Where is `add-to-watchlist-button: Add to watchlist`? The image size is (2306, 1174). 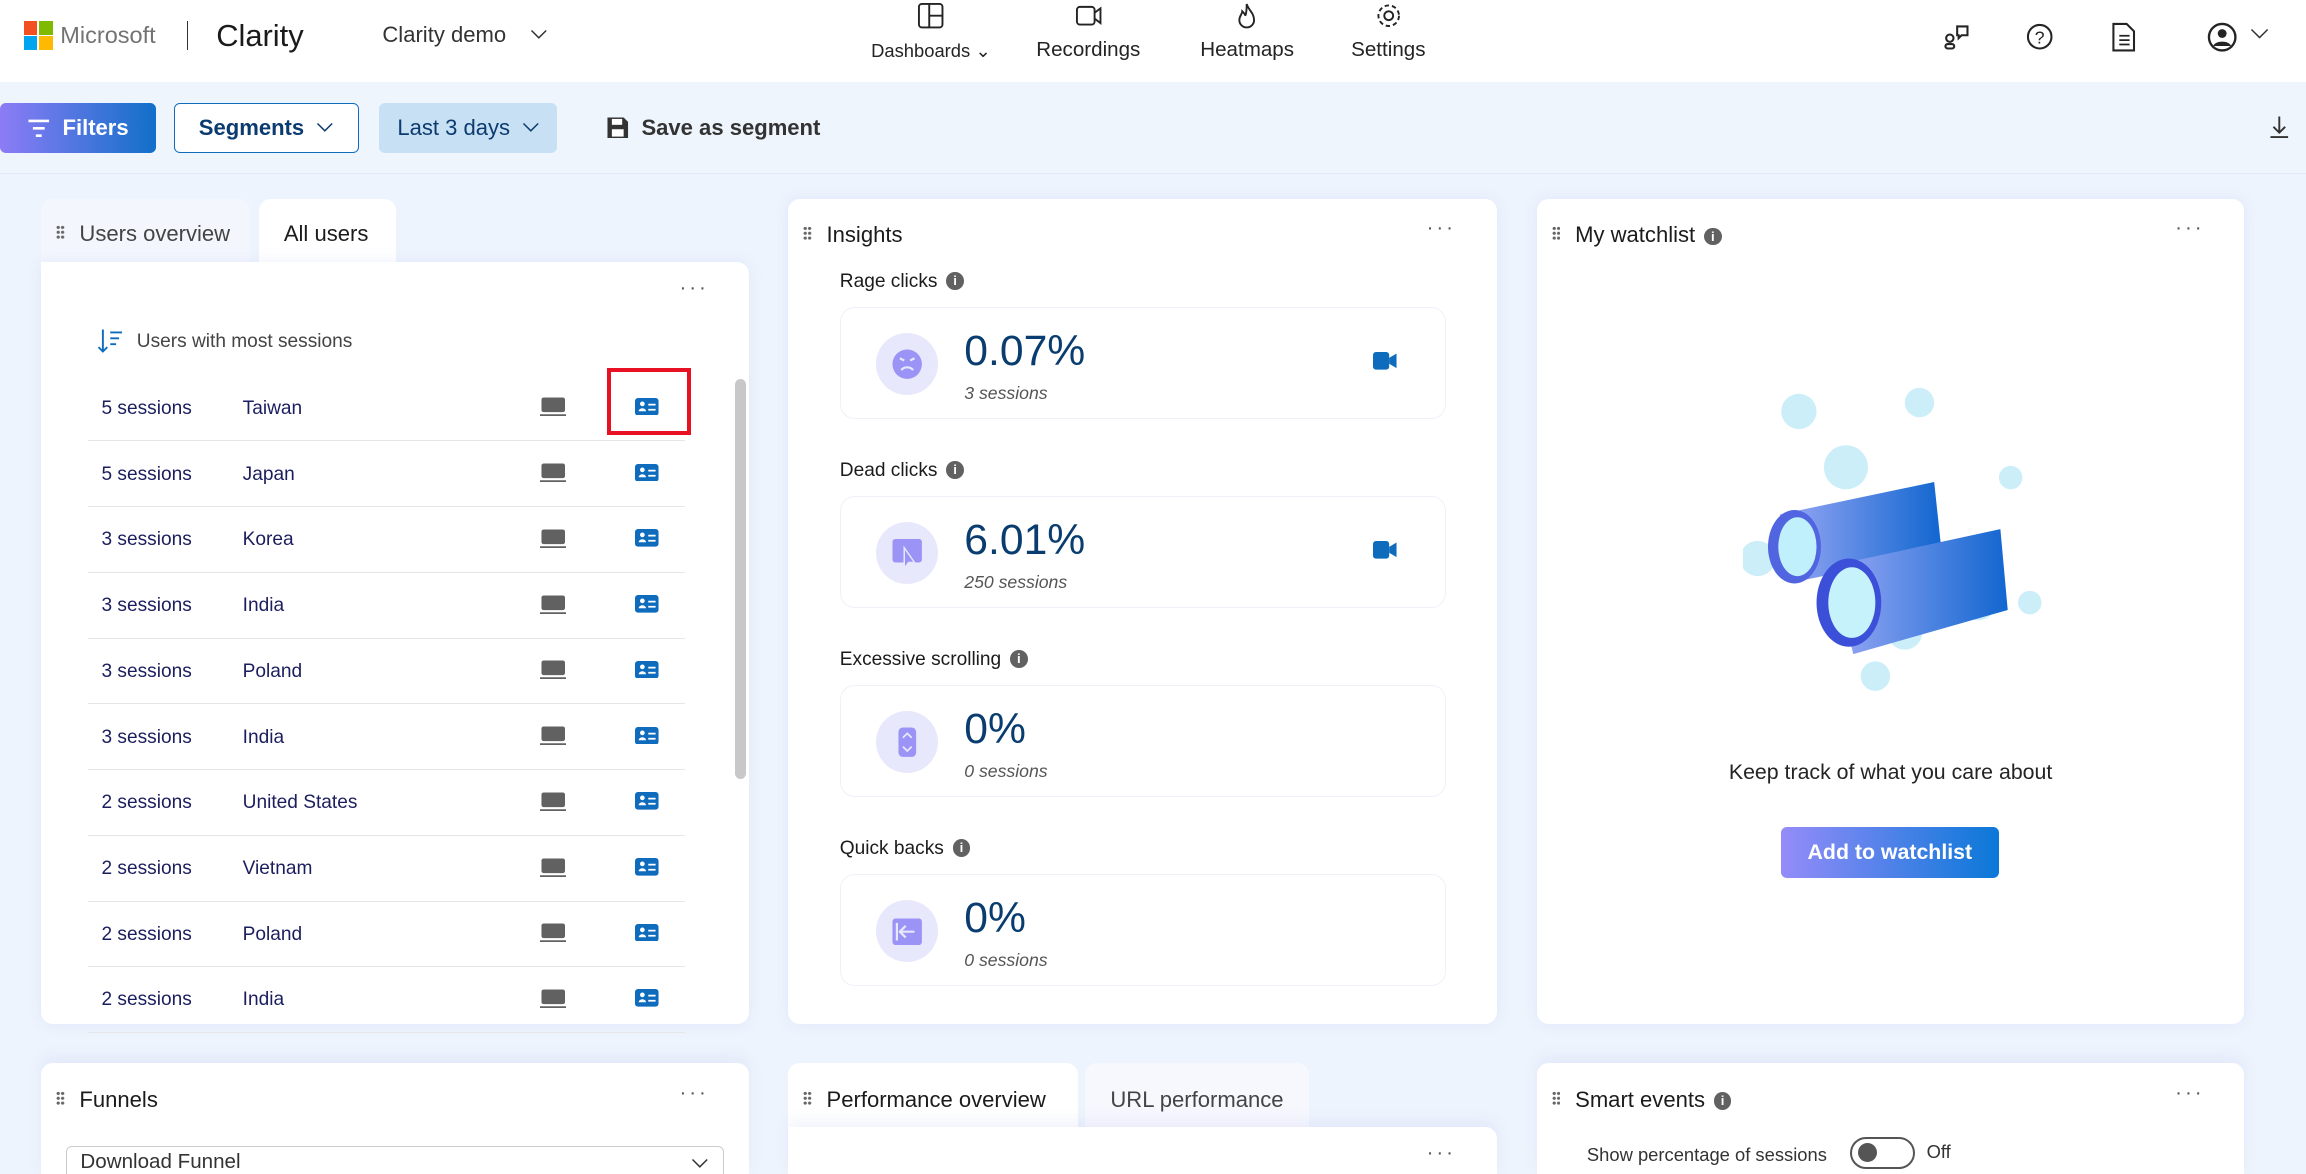
add-to-watchlist-button: Add to watchlist is located at coordinates (1890, 852).